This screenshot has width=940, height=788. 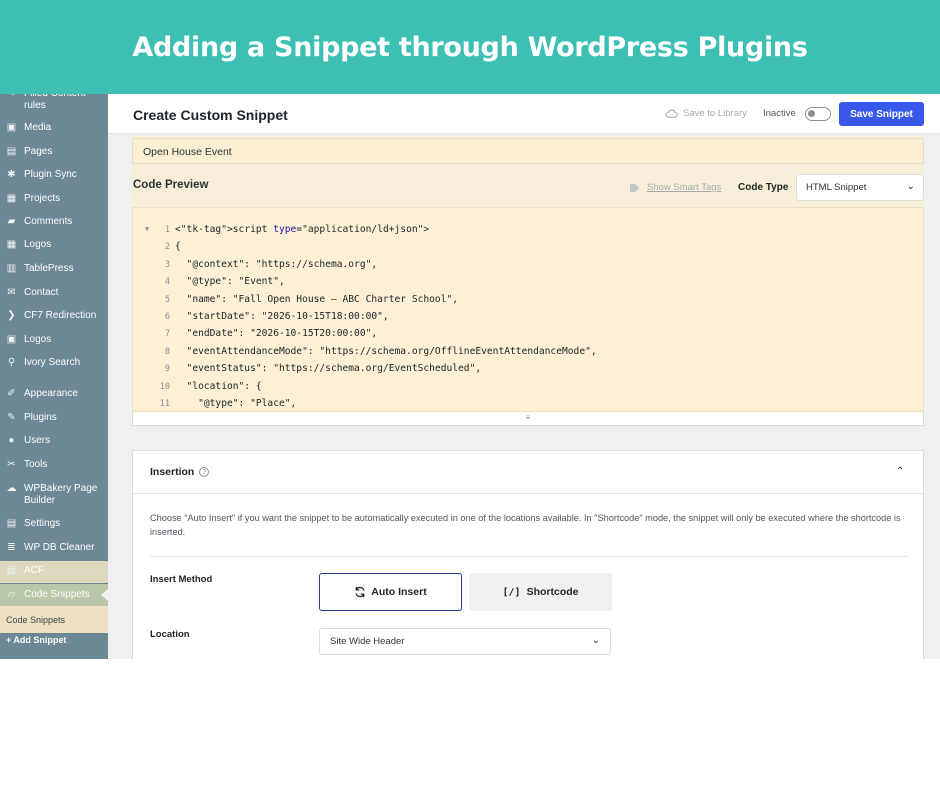 I want to click on sidebar-item: ▦ Logos, so click(x=54, y=245).